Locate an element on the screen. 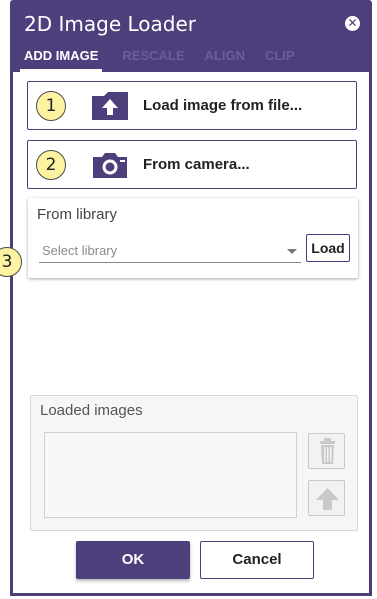 The width and height of the screenshot is (377, 599). upload-icon is located at coordinates (110, 106).